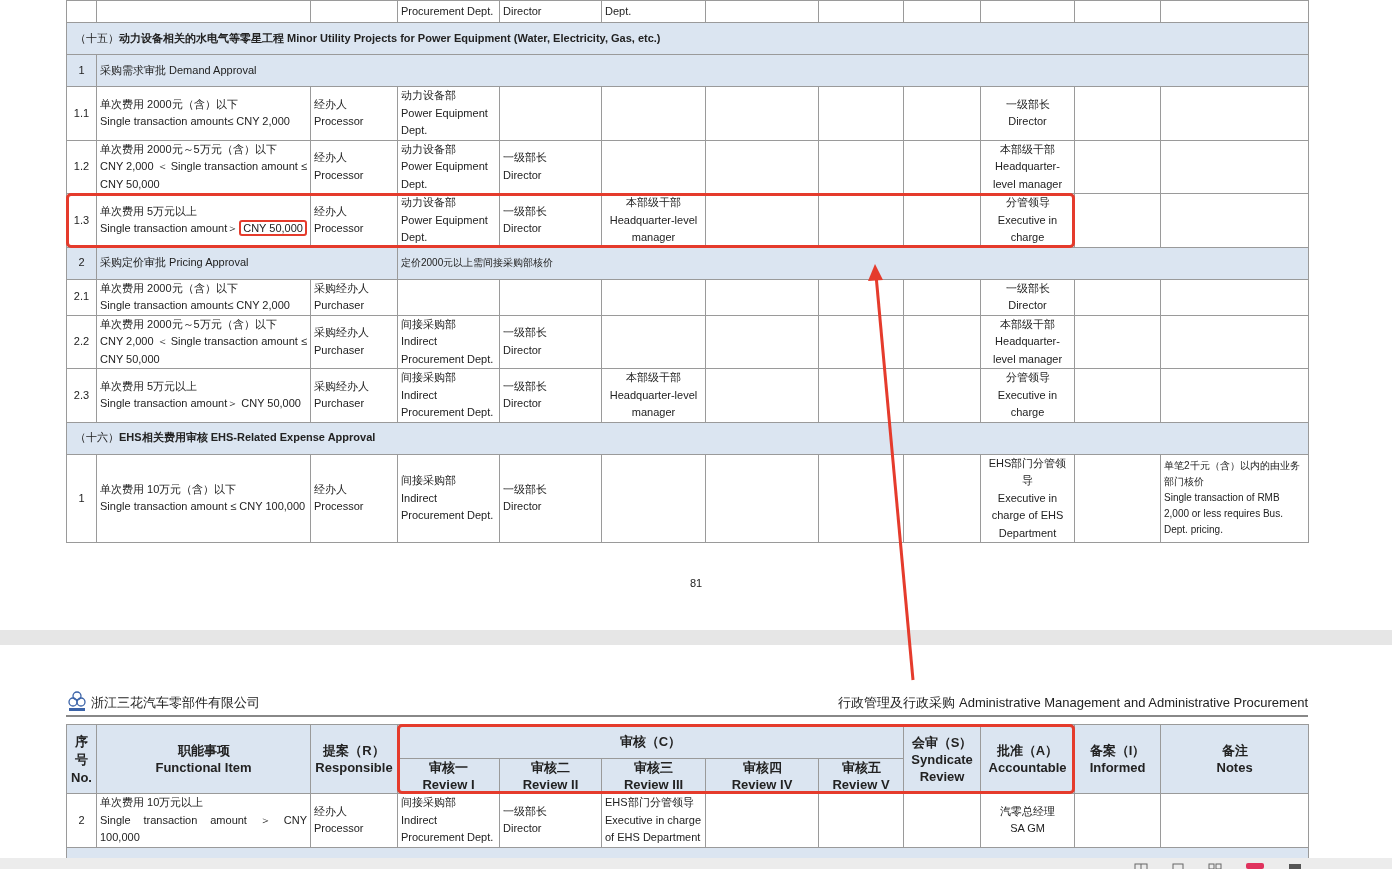  I want to click on page-icon, so click(1178, 866).